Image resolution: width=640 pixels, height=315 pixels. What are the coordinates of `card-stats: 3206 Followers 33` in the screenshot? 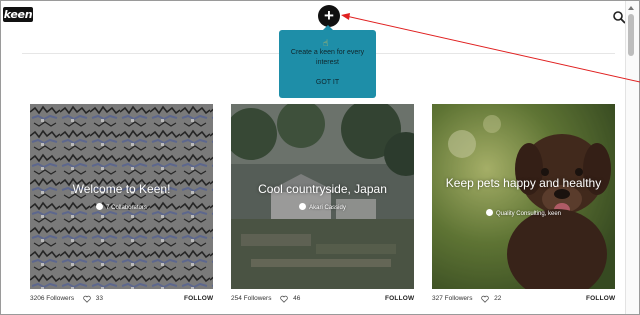 It's located at (66, 299).